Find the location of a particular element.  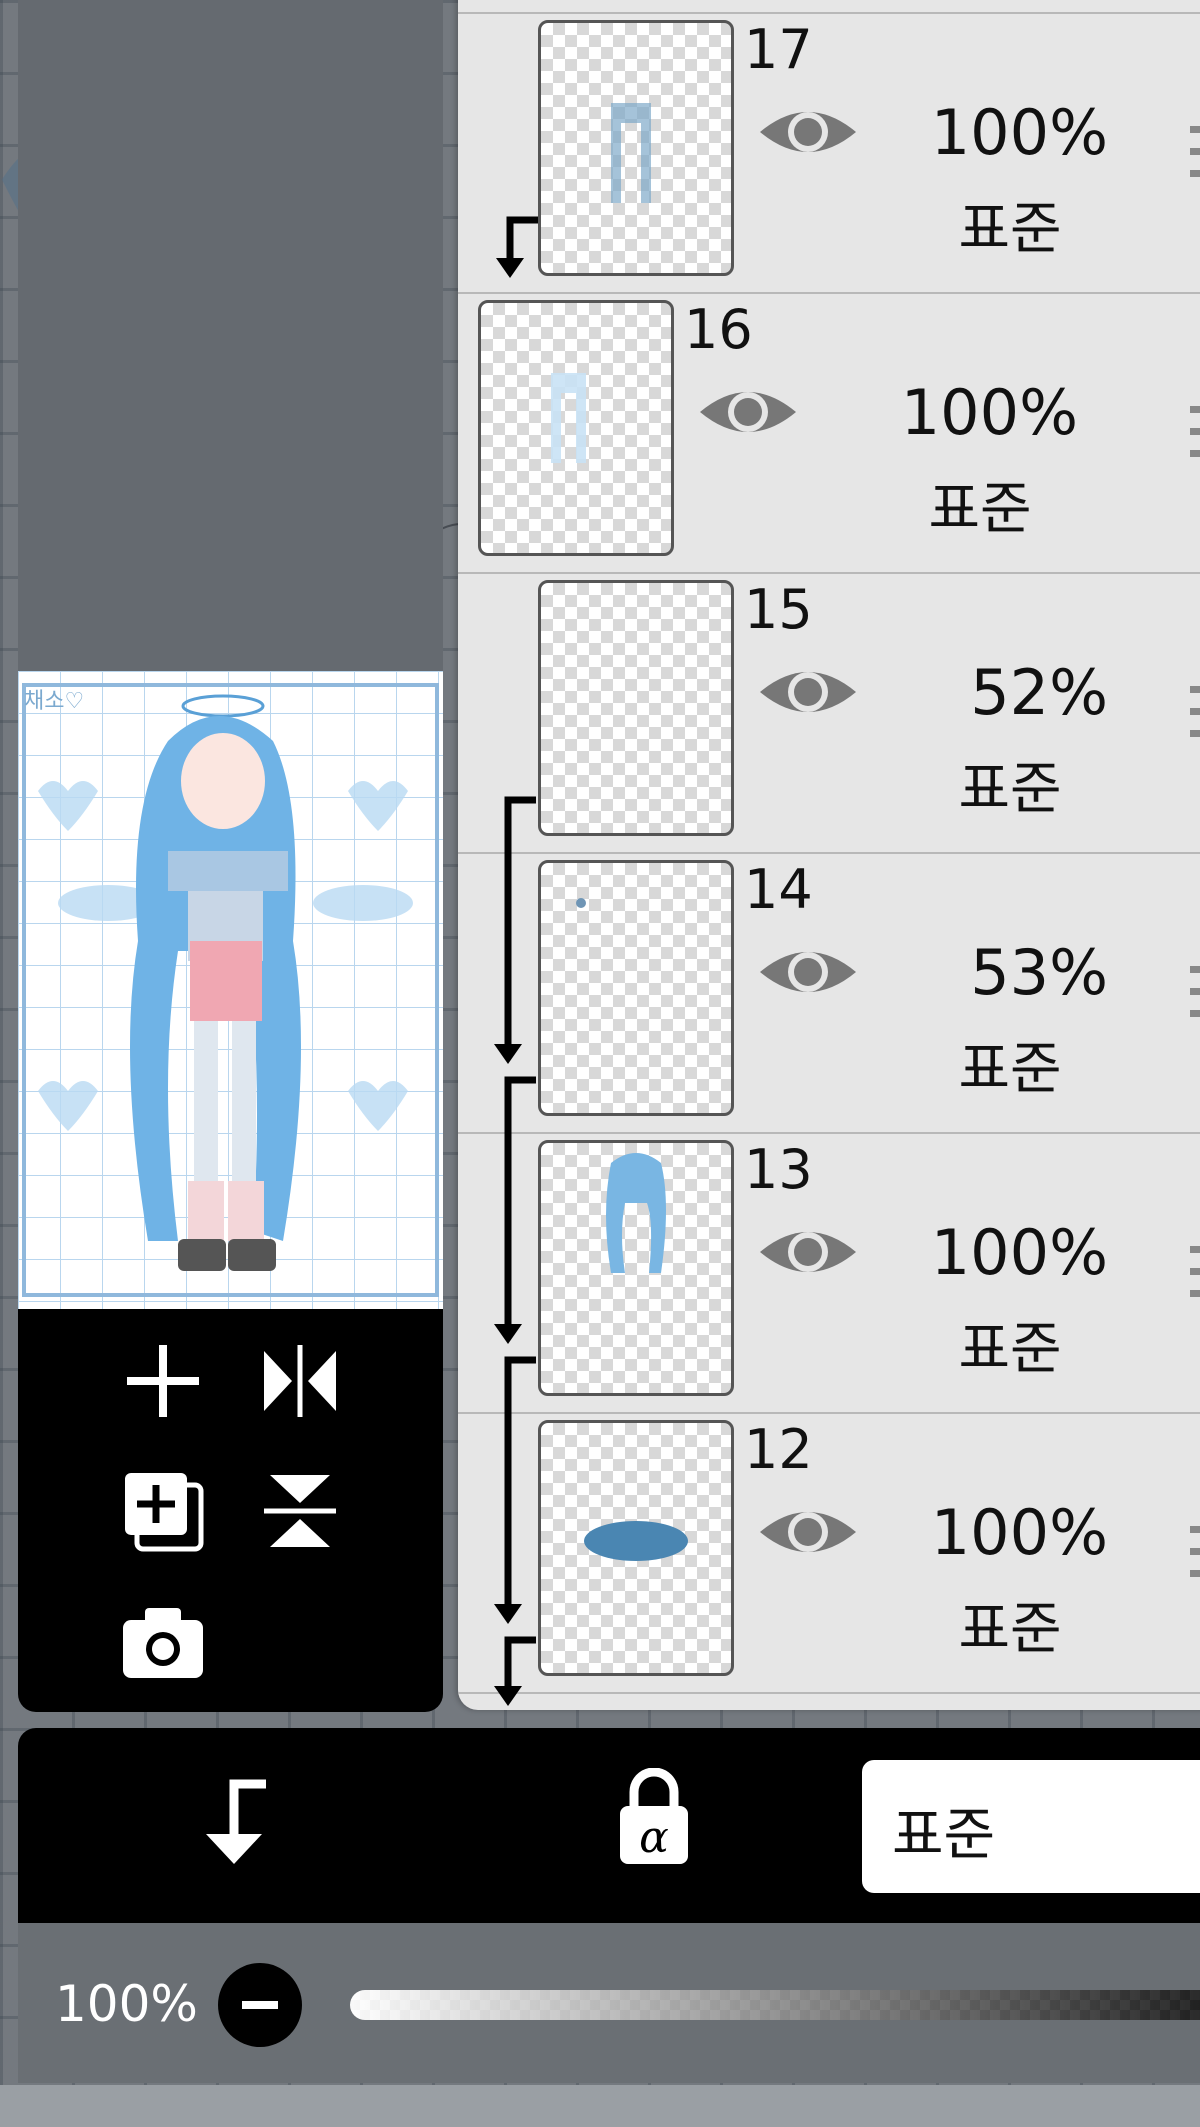

canvas-preview: 채소♡ is located at coordinates (230, 990).